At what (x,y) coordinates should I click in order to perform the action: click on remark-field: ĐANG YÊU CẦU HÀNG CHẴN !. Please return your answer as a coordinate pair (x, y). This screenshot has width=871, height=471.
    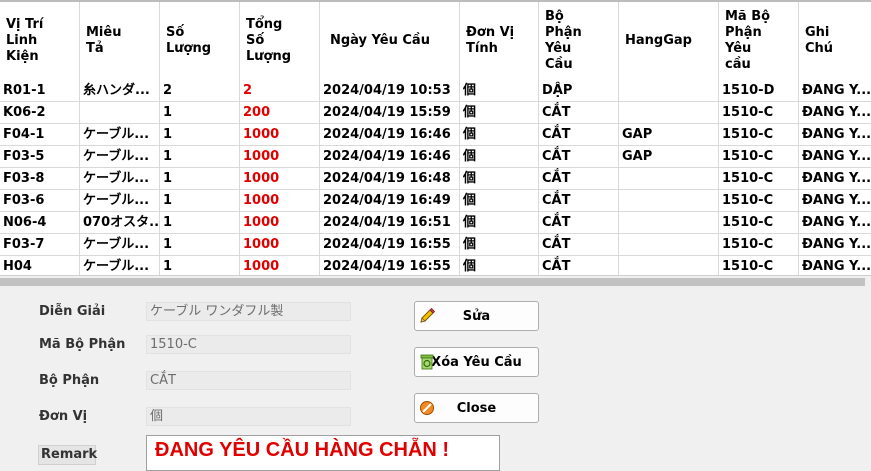
    Looking at the image, I should click on (323, 453).